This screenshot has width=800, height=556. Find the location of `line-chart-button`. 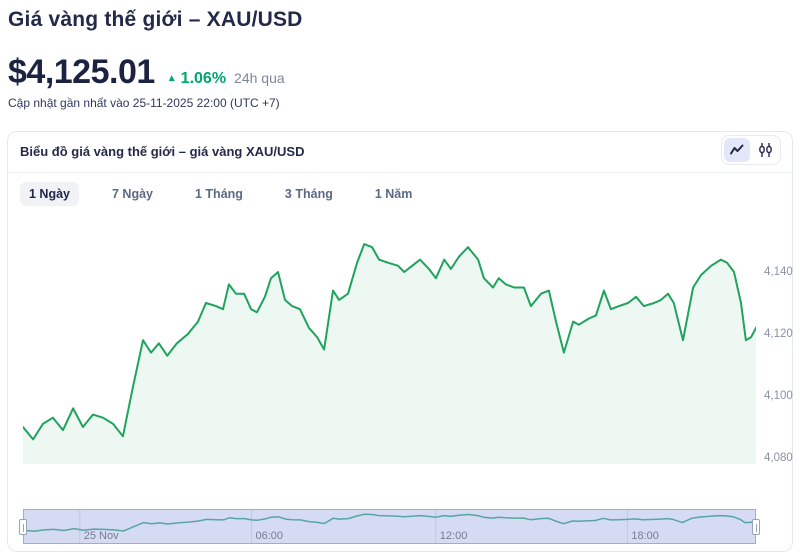

line-chart-button is located at coordinates (737, 150).